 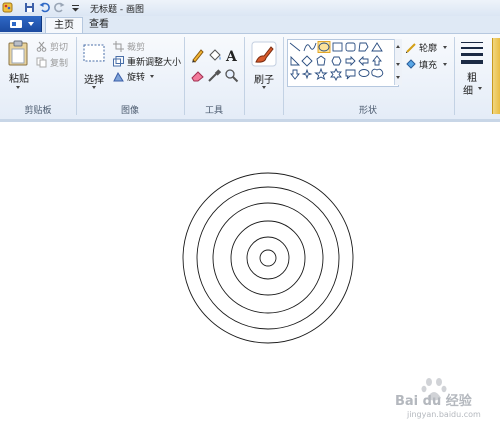 I want to click on pencil-icon, so click(x=198, y=56).